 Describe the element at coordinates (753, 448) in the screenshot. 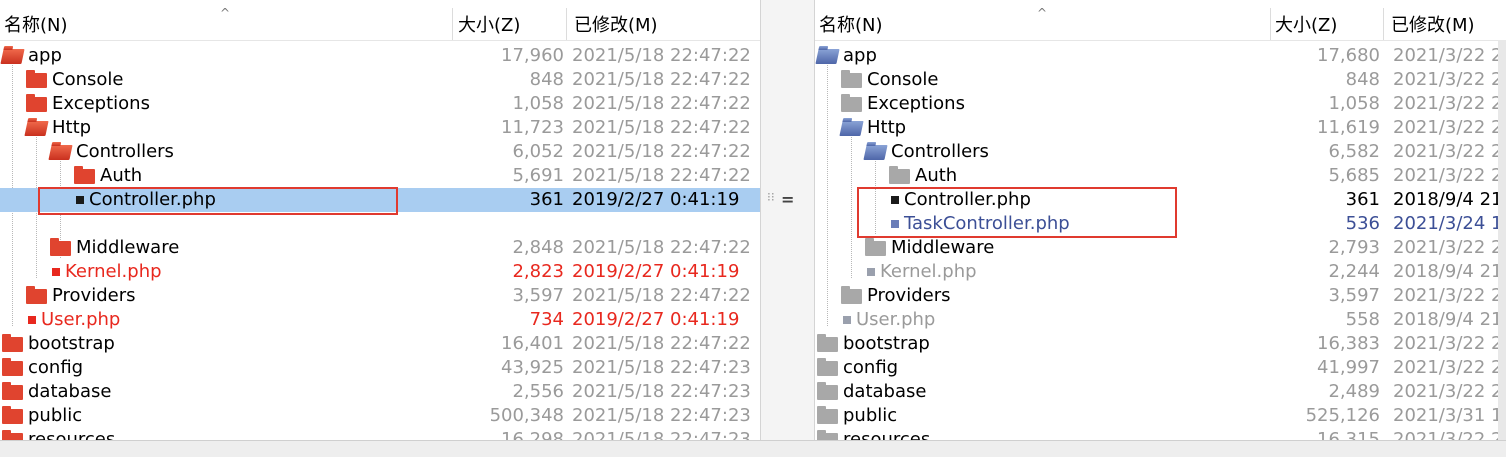

I see `status-bar` at that location.